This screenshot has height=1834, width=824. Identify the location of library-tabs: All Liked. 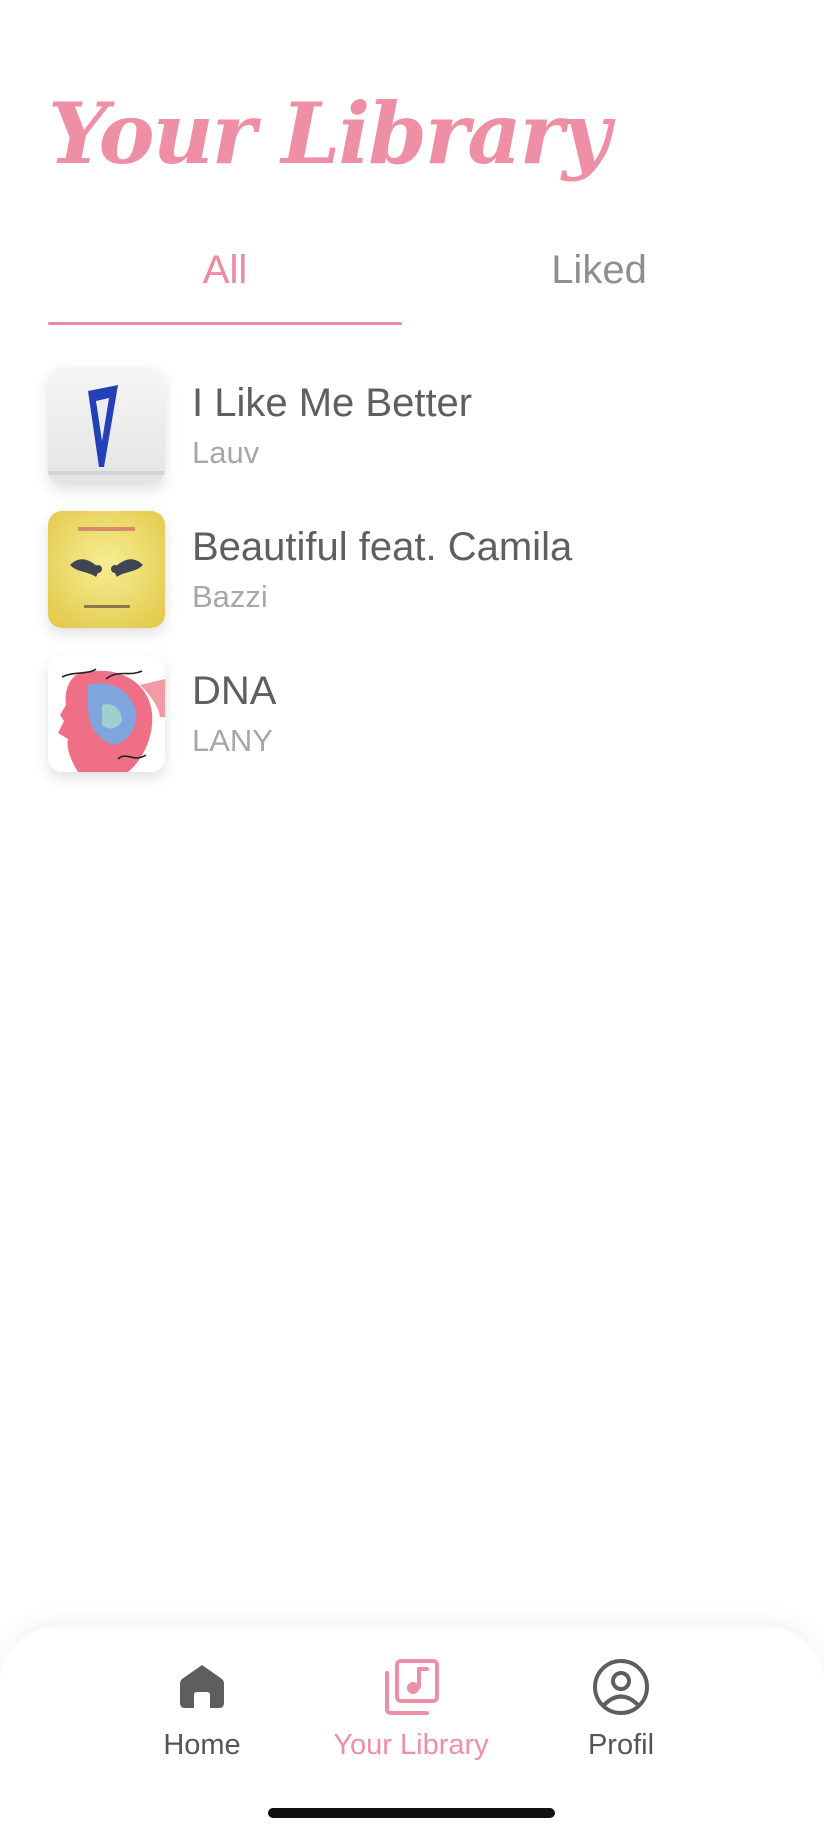
(412, 287).